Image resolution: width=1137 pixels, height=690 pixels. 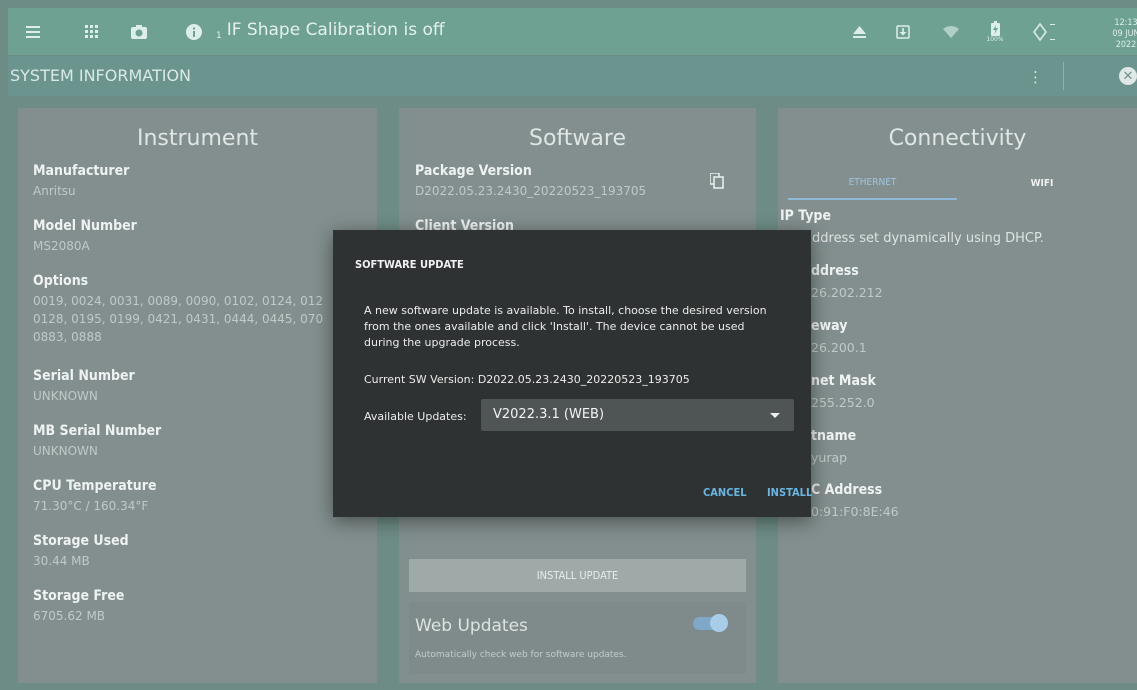 What do you see at coordinates (872, 183) in the screenshot?
I see `tab-ethernet: ETHERNET` at bounding box center [872, 183].